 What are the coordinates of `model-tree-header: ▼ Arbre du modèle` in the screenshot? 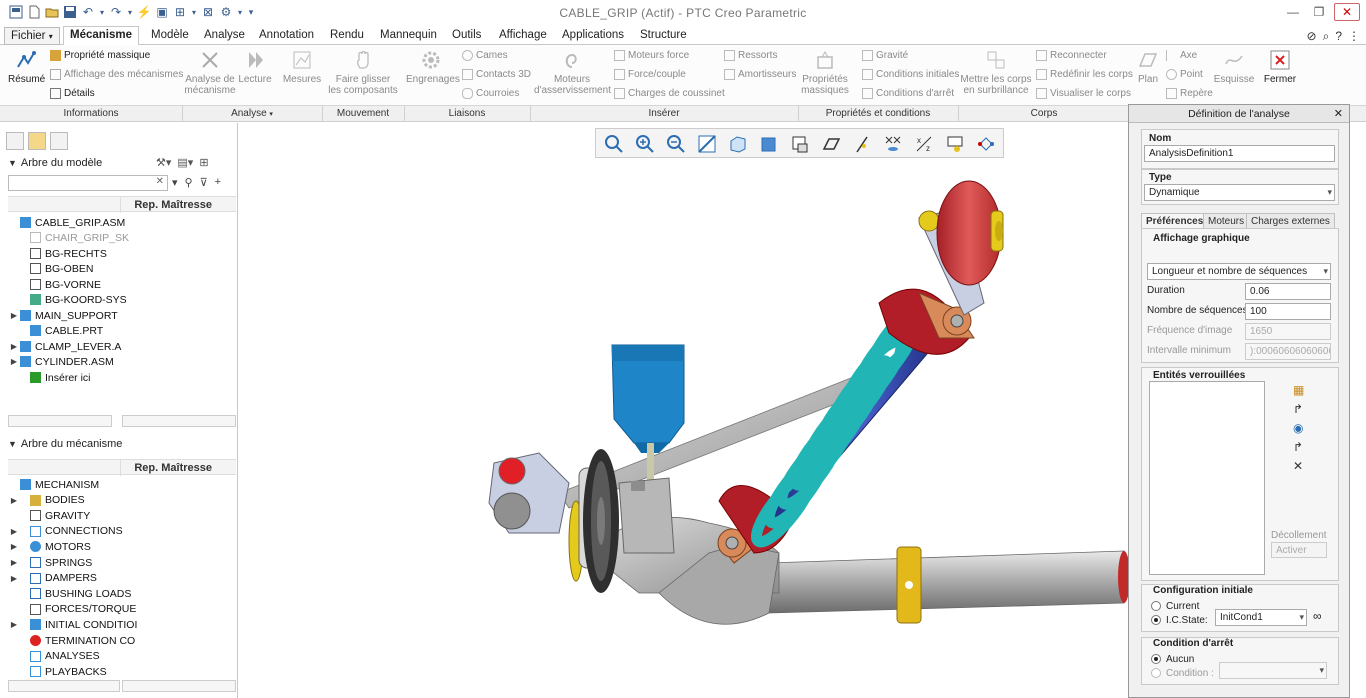 It's located at (55, 163).